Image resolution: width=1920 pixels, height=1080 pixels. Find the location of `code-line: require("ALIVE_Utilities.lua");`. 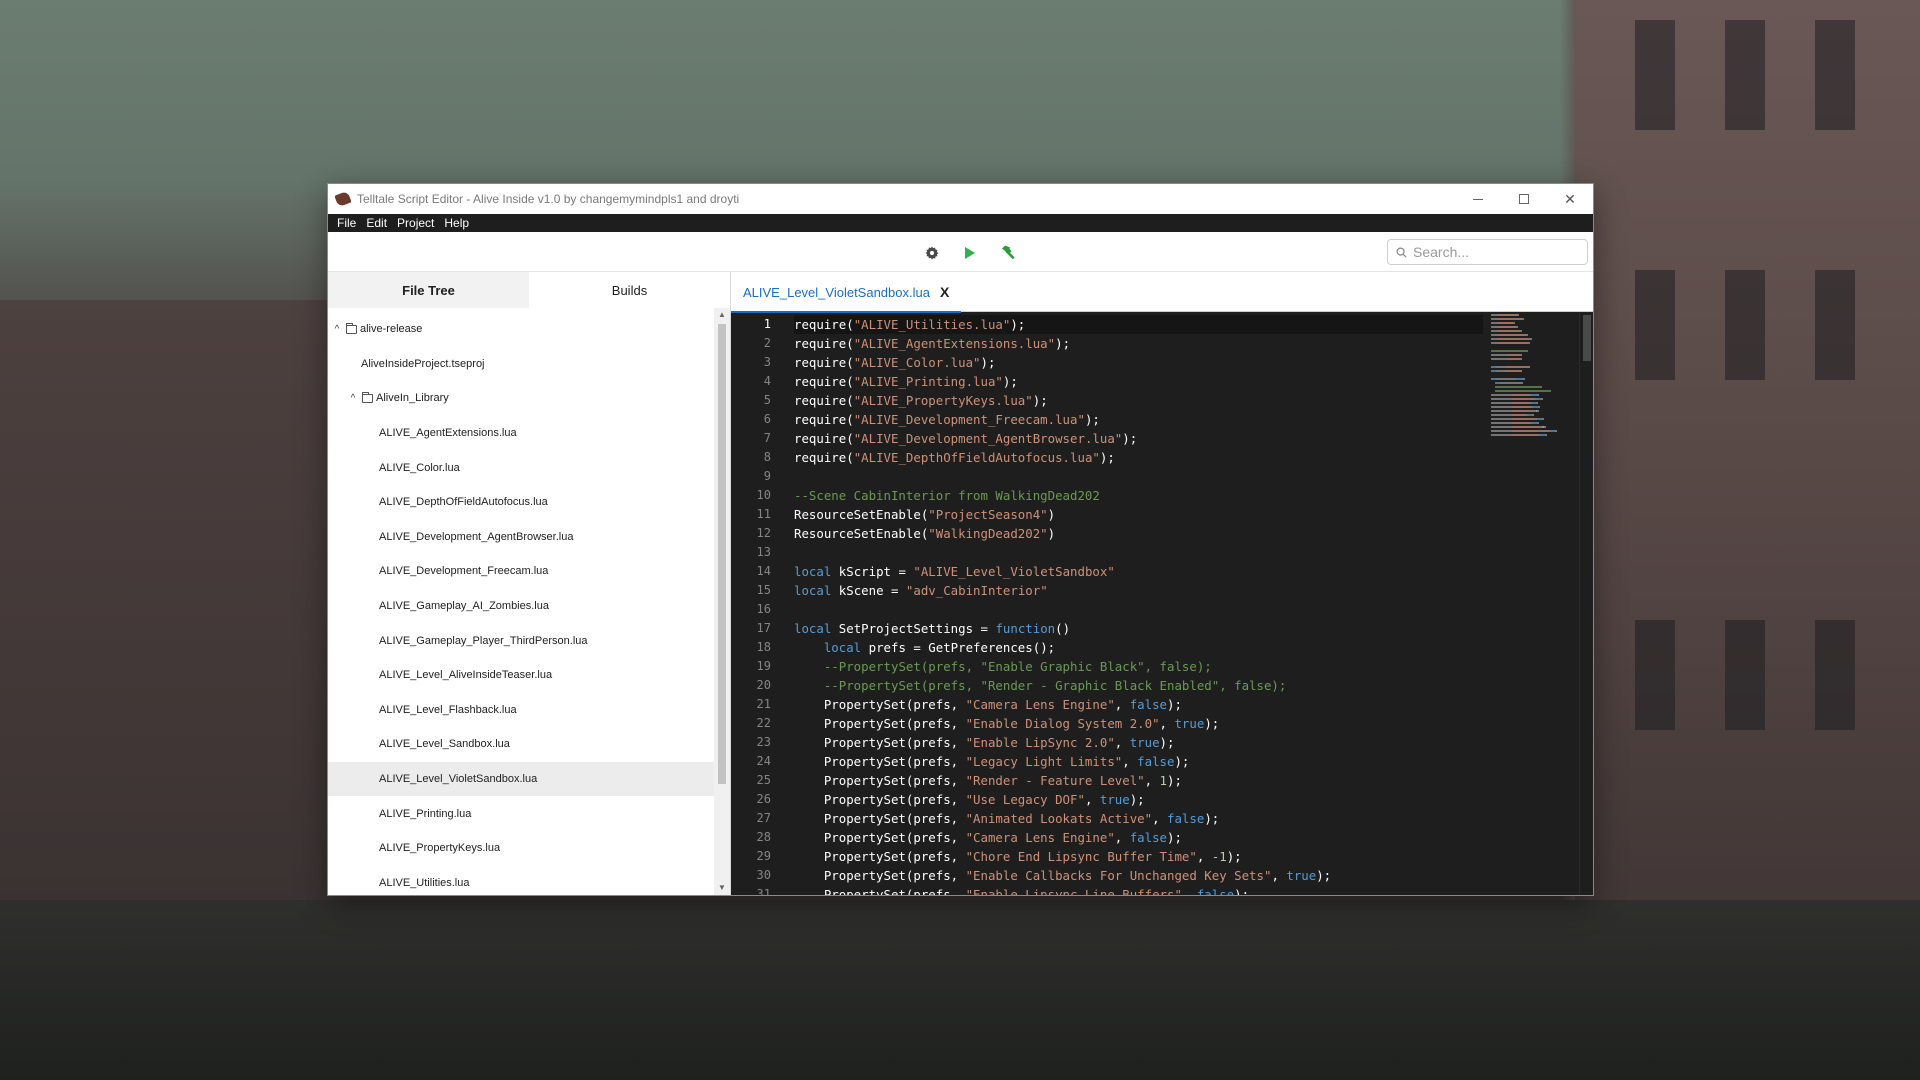

code-line: require("ALIVE_Utilities.lua"); is located at coordinates (1138, 324).